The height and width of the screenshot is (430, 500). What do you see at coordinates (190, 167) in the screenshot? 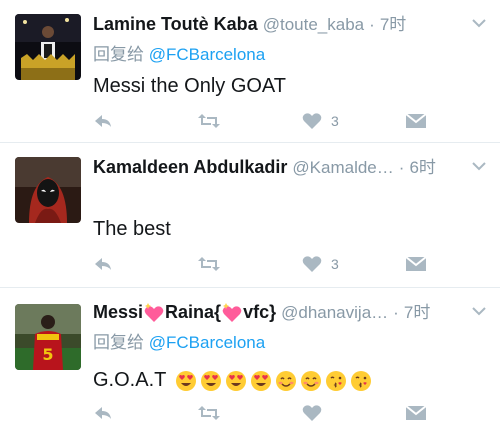
I see `display-name: Kamaldeen Abdulkadir` at bounding box center [190, 167].